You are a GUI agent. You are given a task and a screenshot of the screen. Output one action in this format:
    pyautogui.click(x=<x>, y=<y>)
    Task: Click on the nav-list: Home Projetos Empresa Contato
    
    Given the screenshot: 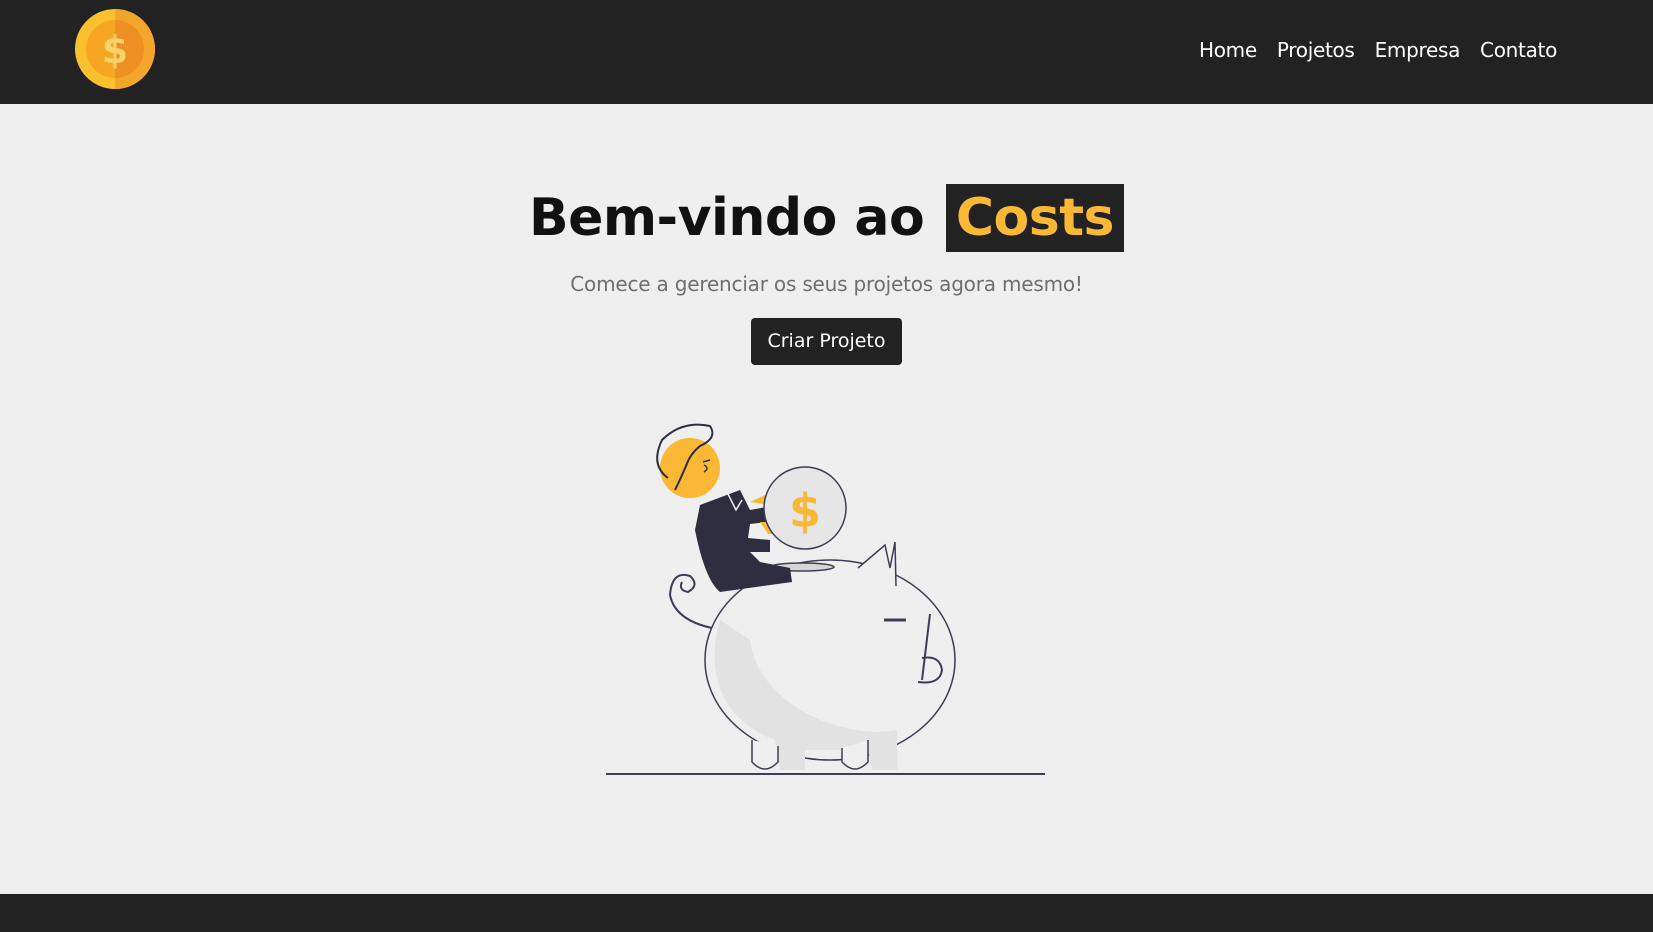 What is the action you would take?
    pyautogui.click(x=1378, y=50)
    